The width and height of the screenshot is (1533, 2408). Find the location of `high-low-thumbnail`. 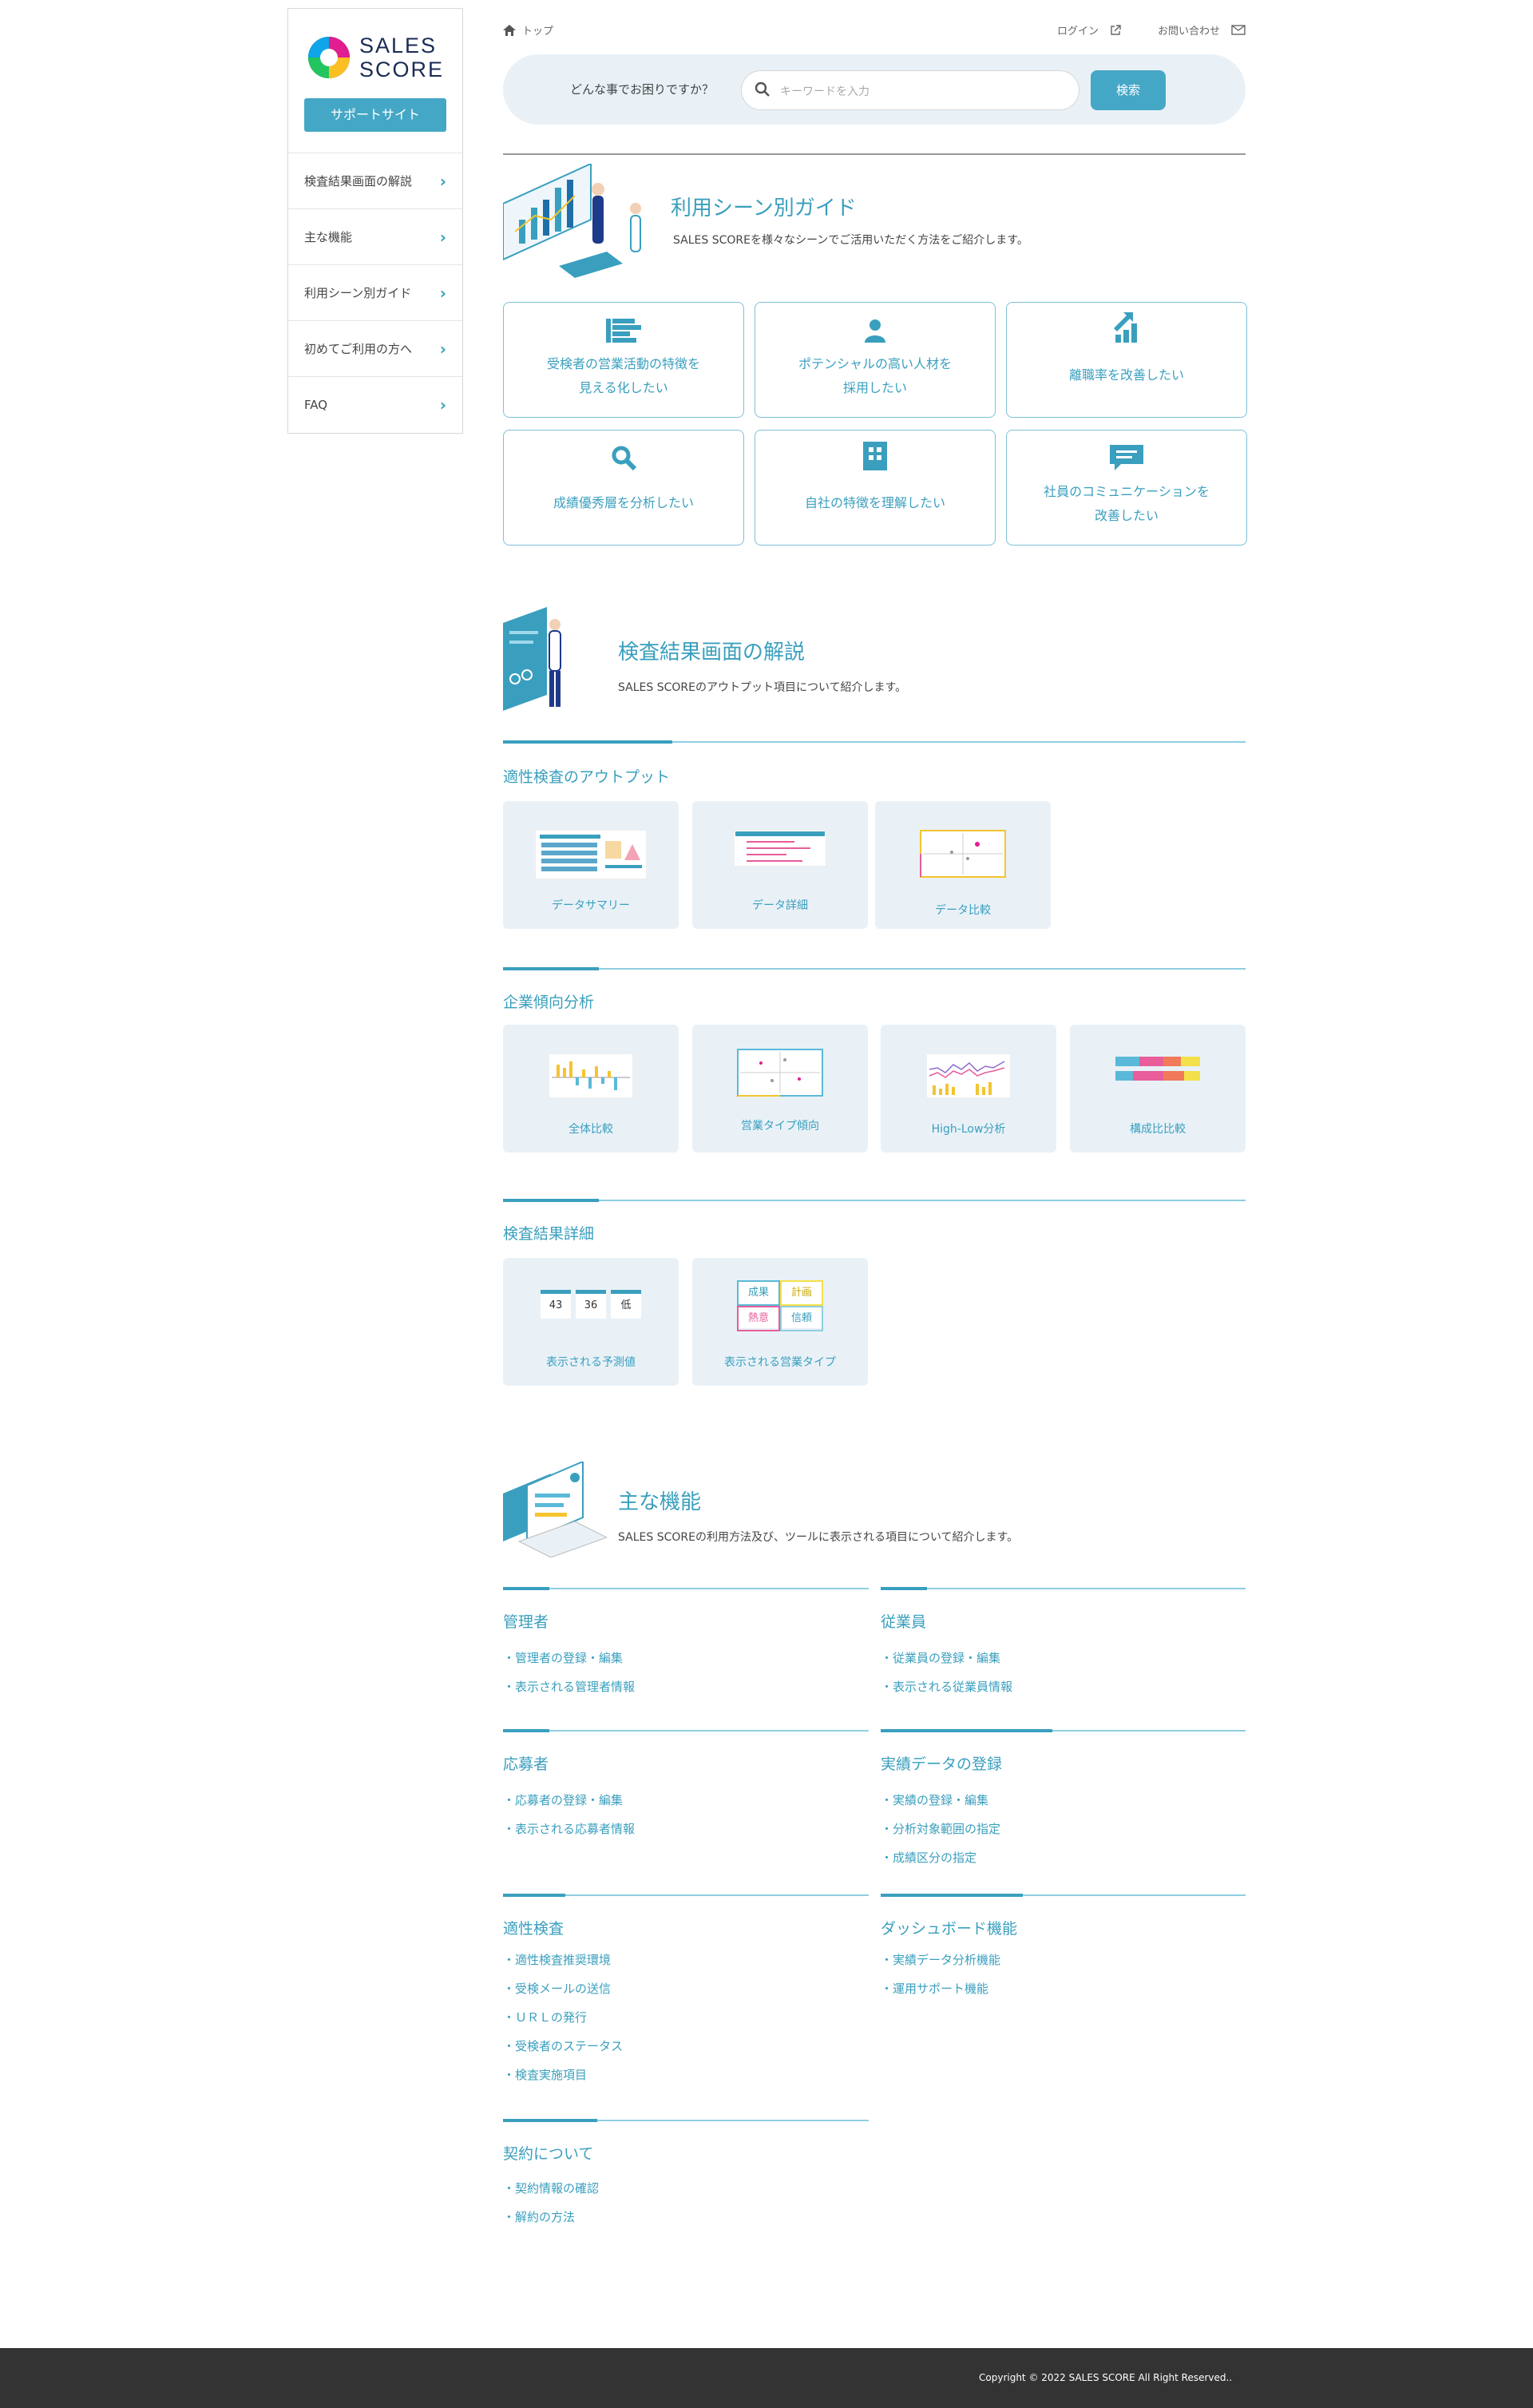

high-low-thumbnail is located at coordinates (968, 1075).